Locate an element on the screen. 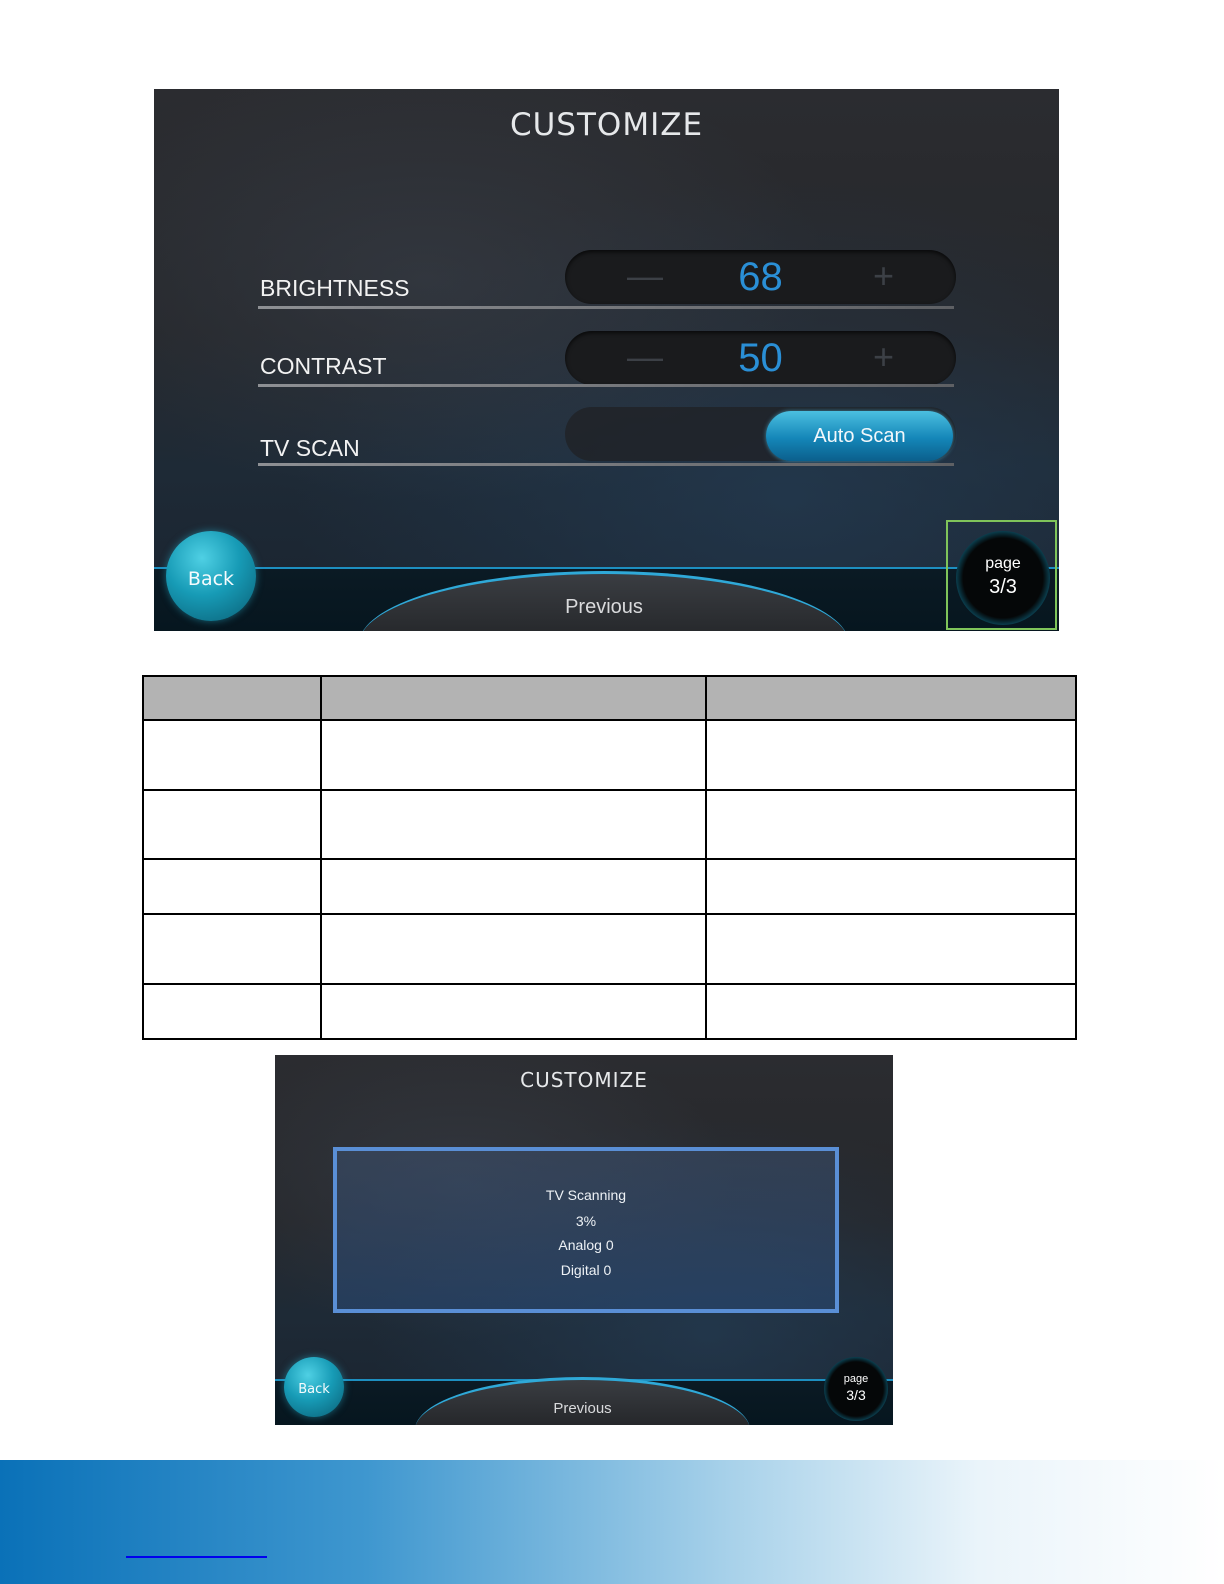 This screenshot has height=1584, width=1224. contrast-stepper: — 50 + is located at coordinates (760, 358).